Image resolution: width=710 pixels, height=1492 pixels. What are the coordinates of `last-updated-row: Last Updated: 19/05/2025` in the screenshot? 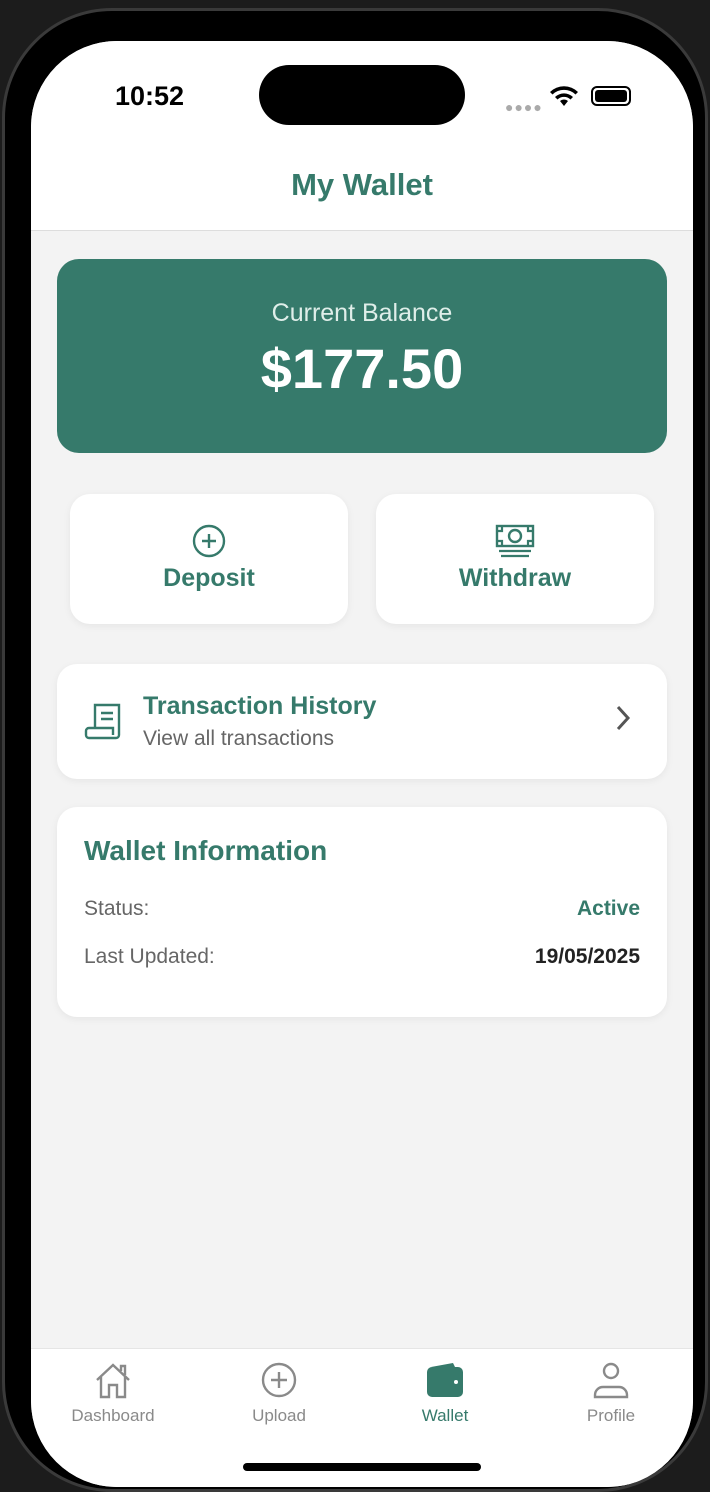 It's located at (362, 957).